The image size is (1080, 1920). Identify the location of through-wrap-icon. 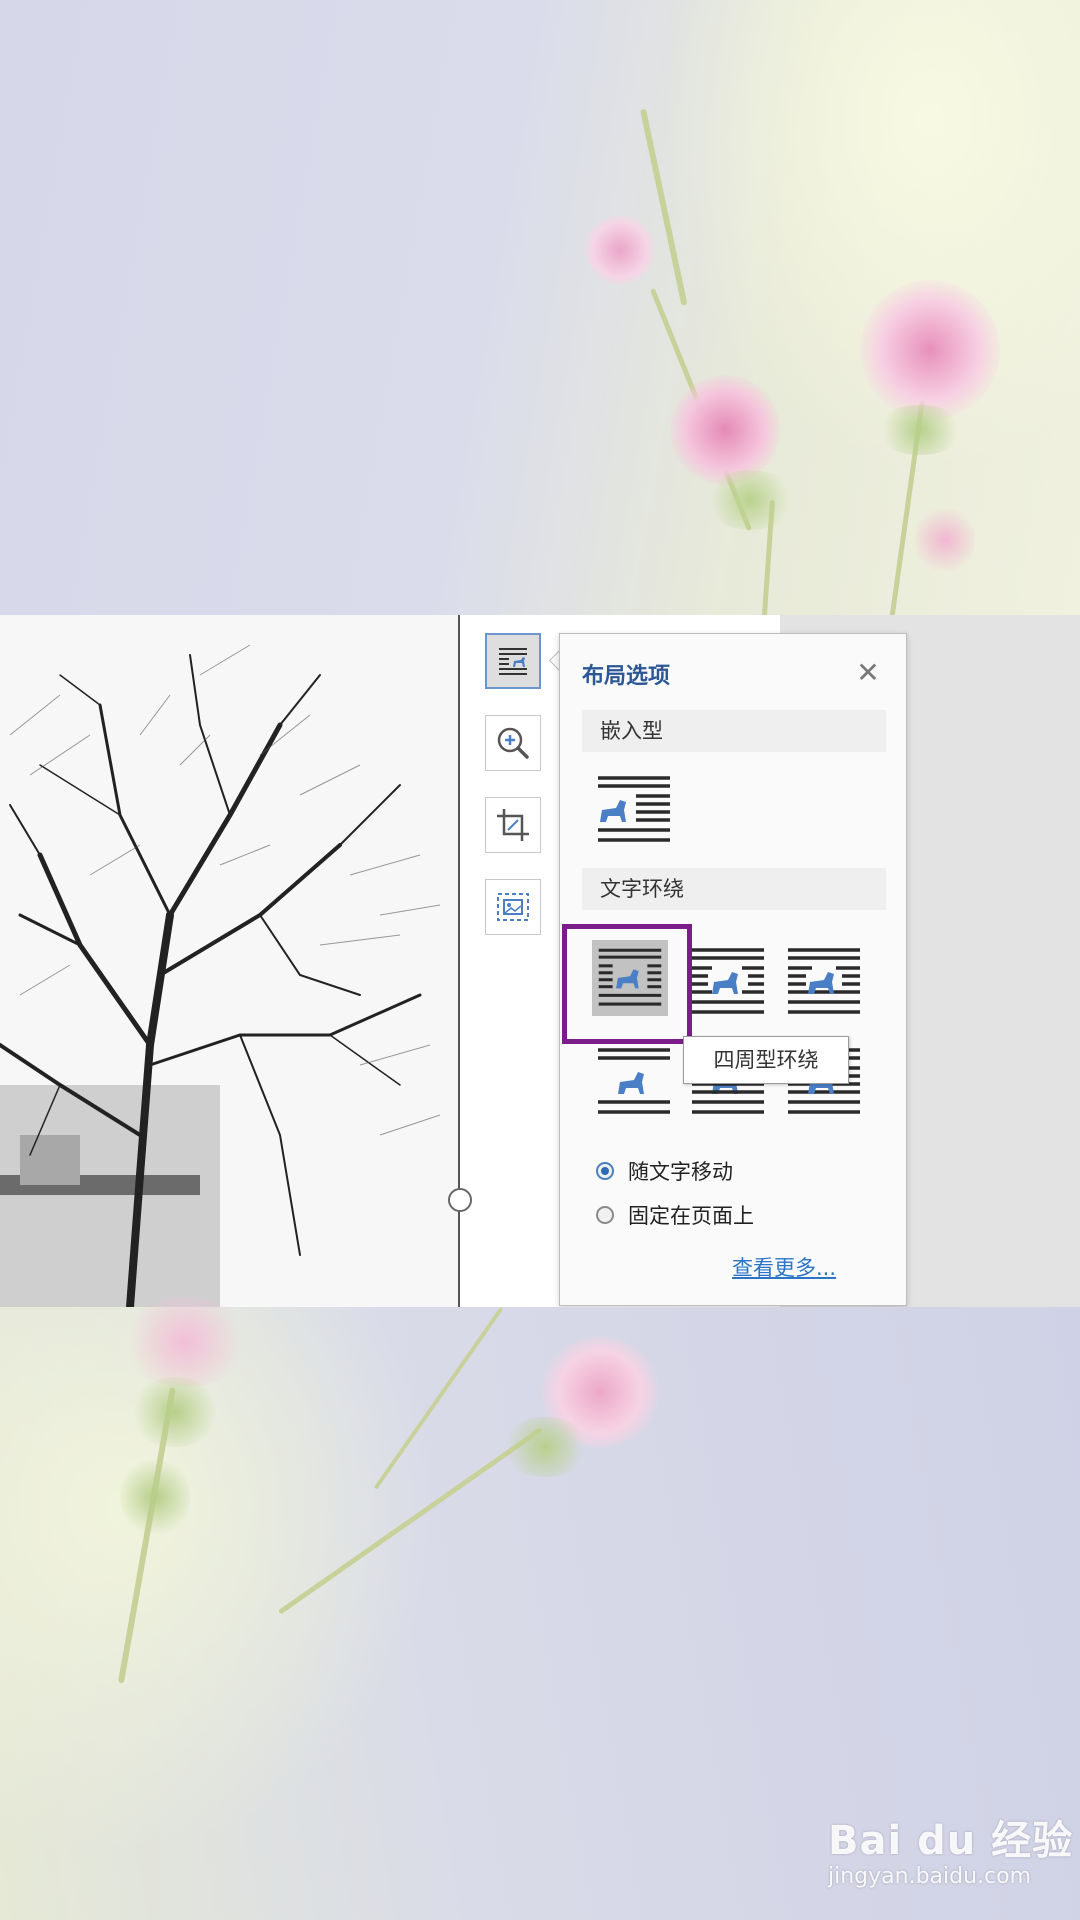
(824, 981).